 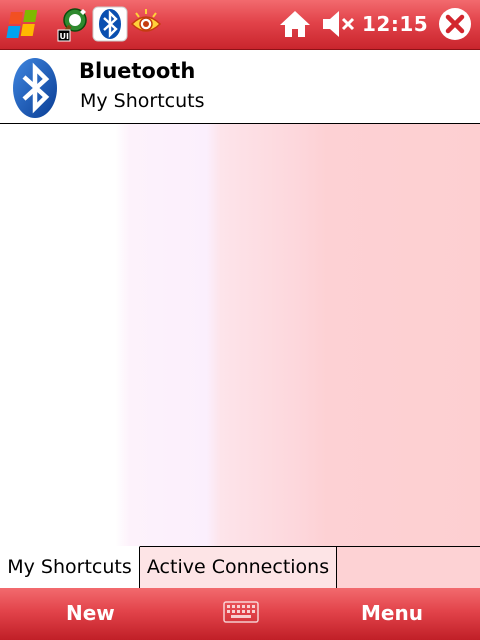 What do you see at coordinates (35, 88) in the screenshot?
I see `bluetooth-icon` at bounding box center [35, 88].